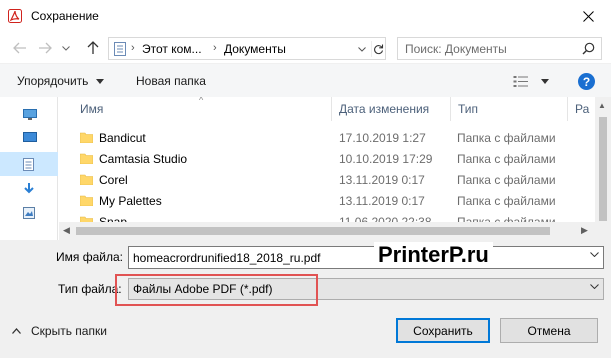  I want to click on highlight-box, so click(216, 290).